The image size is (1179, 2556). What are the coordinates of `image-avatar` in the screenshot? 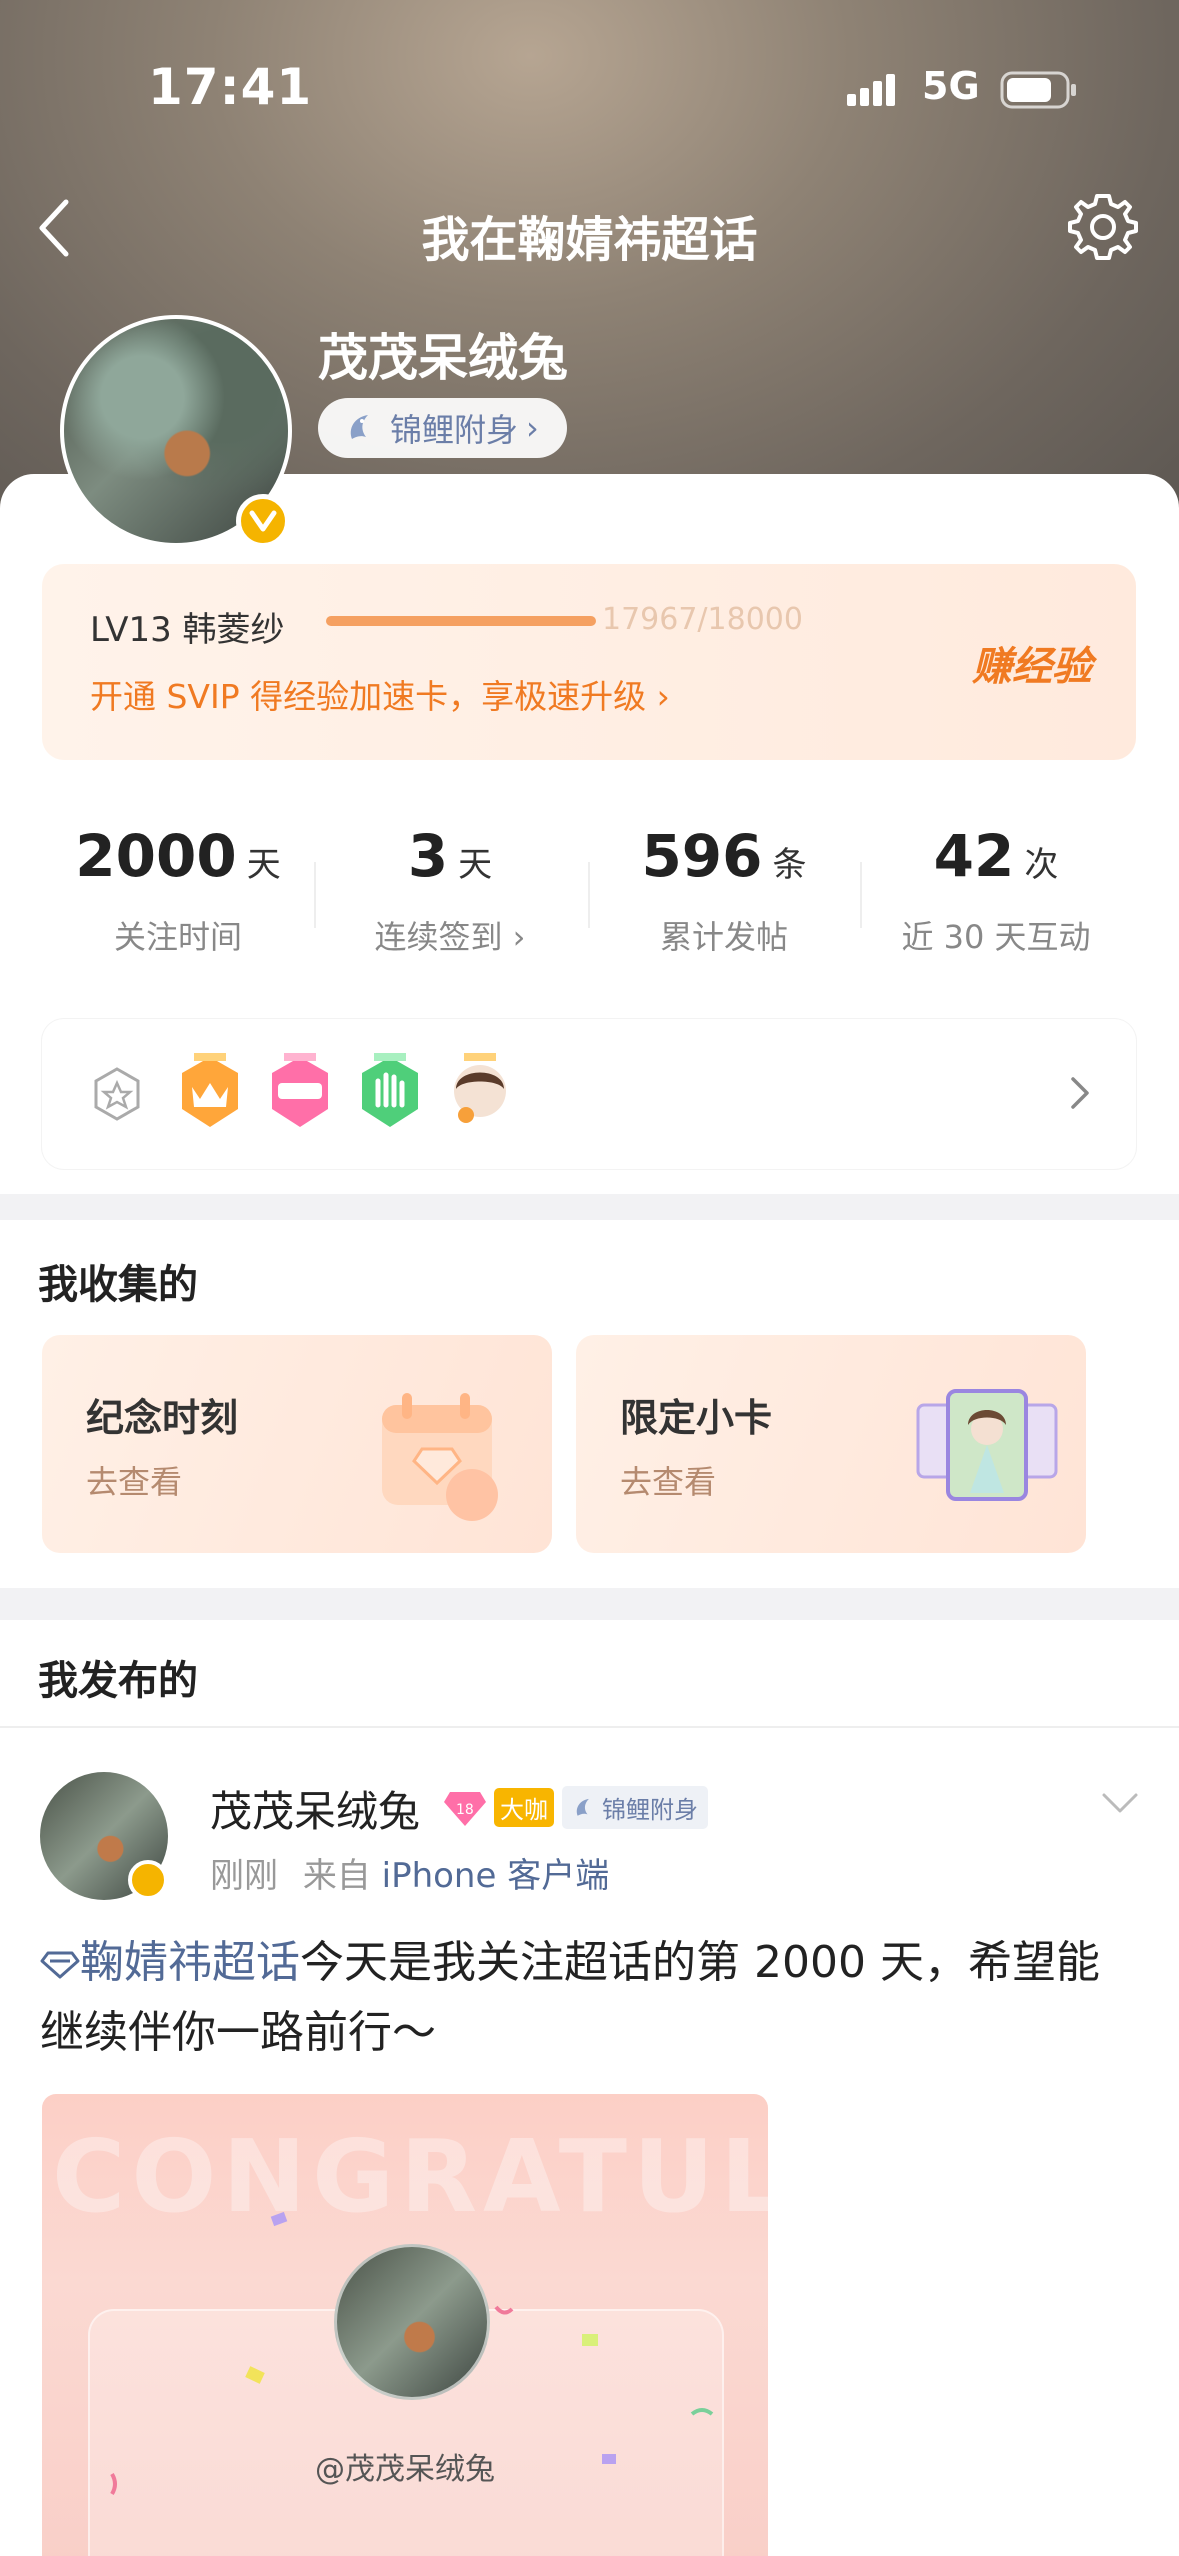 It's located at (412, 2322).